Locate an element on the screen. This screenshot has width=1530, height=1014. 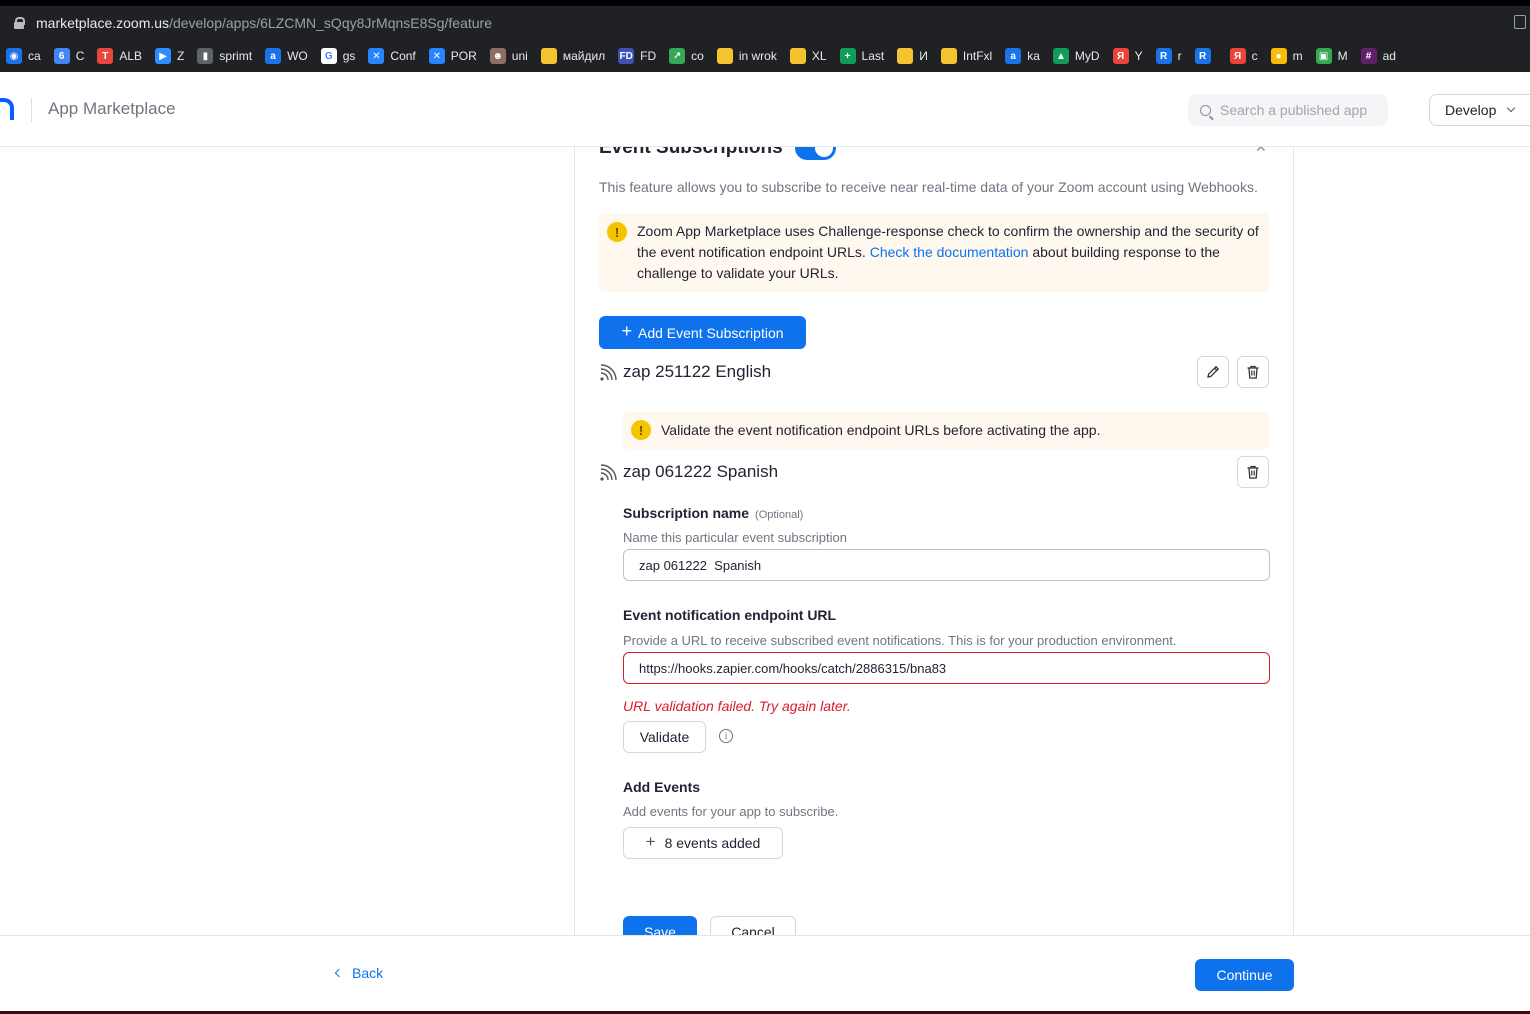
footer-bar: Back Continue is located at coordinates (765, 973).